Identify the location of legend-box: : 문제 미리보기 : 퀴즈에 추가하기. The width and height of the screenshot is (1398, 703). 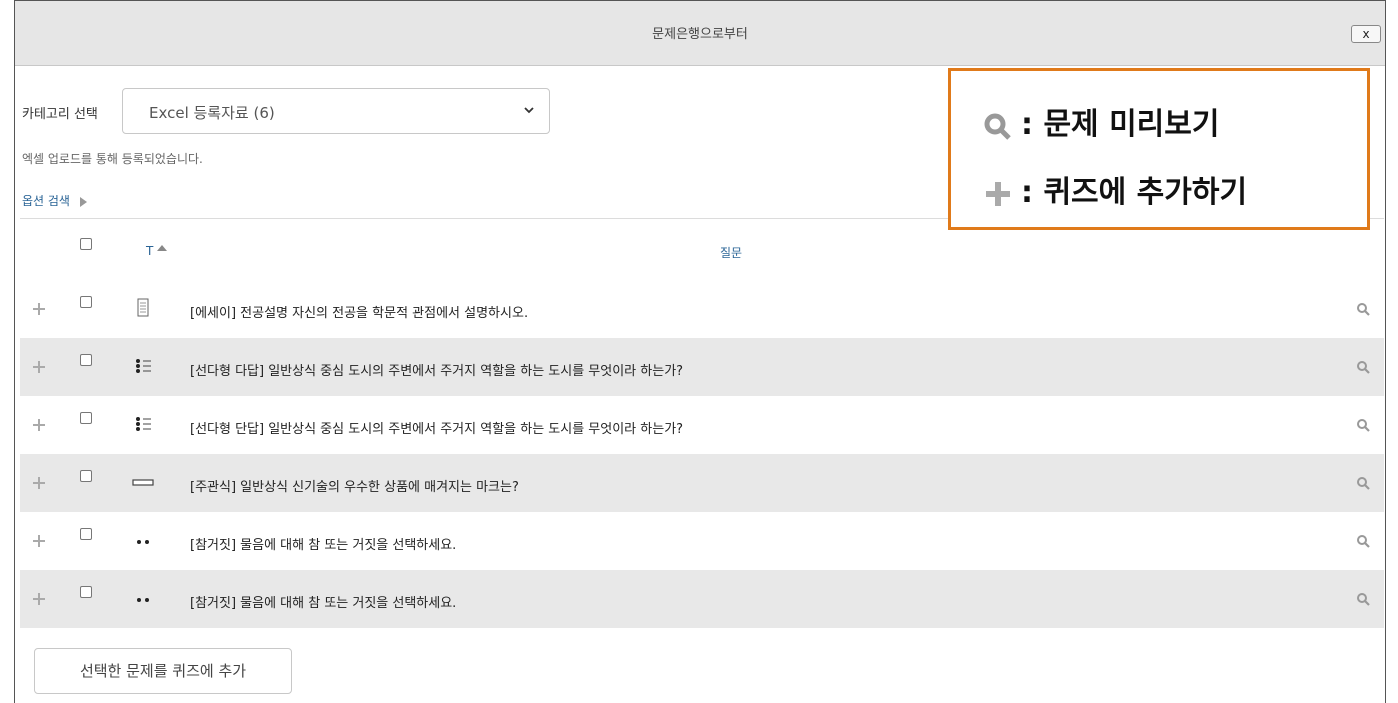
(1159, 149).